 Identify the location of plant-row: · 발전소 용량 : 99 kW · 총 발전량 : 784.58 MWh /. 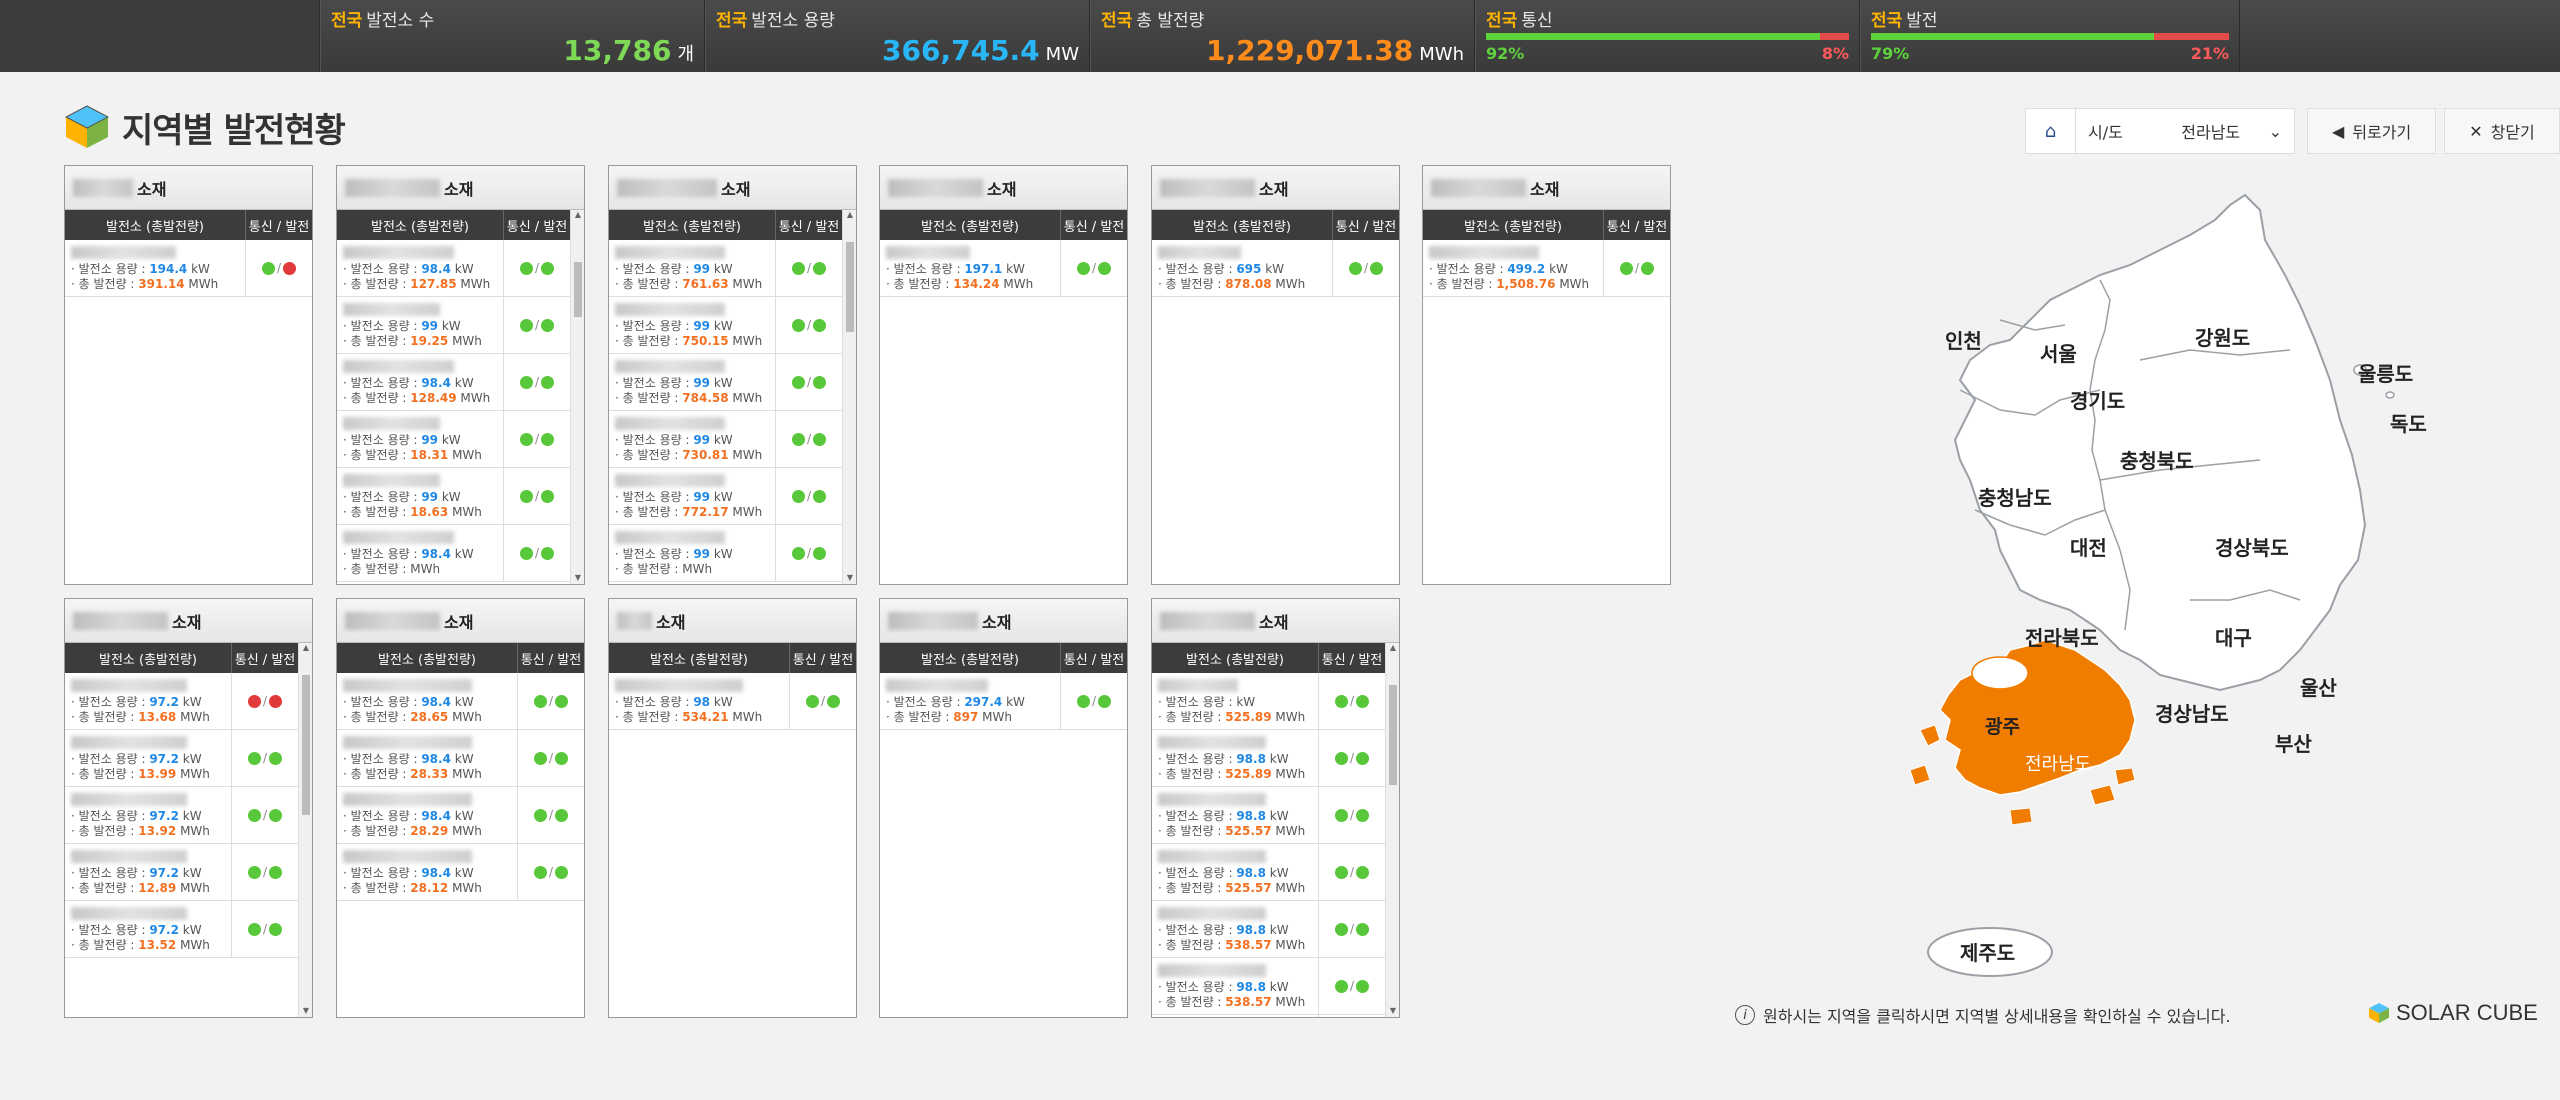
(725, 382).